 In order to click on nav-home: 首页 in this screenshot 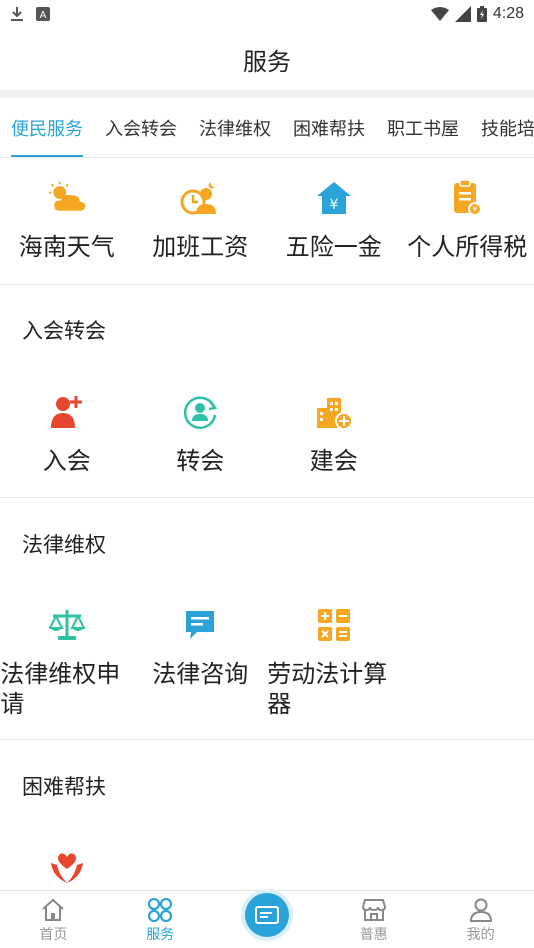, I will do `click(53, 919)`.